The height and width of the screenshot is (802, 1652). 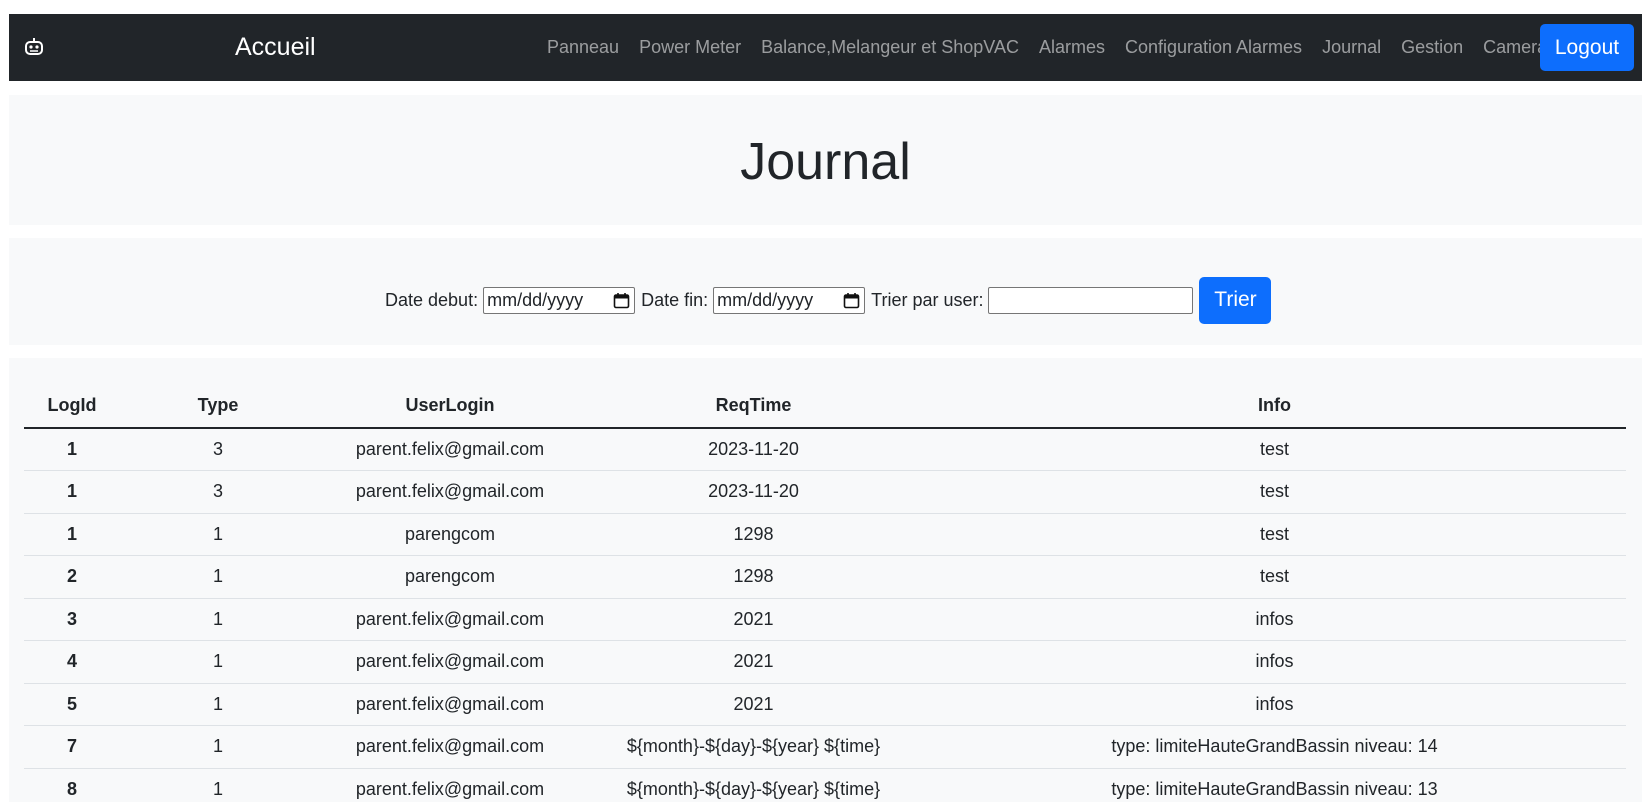 What do you see at coordinates (72, 785) in the screenshot?
I see `cell-logid: 8` at bounding box center [72, 785].